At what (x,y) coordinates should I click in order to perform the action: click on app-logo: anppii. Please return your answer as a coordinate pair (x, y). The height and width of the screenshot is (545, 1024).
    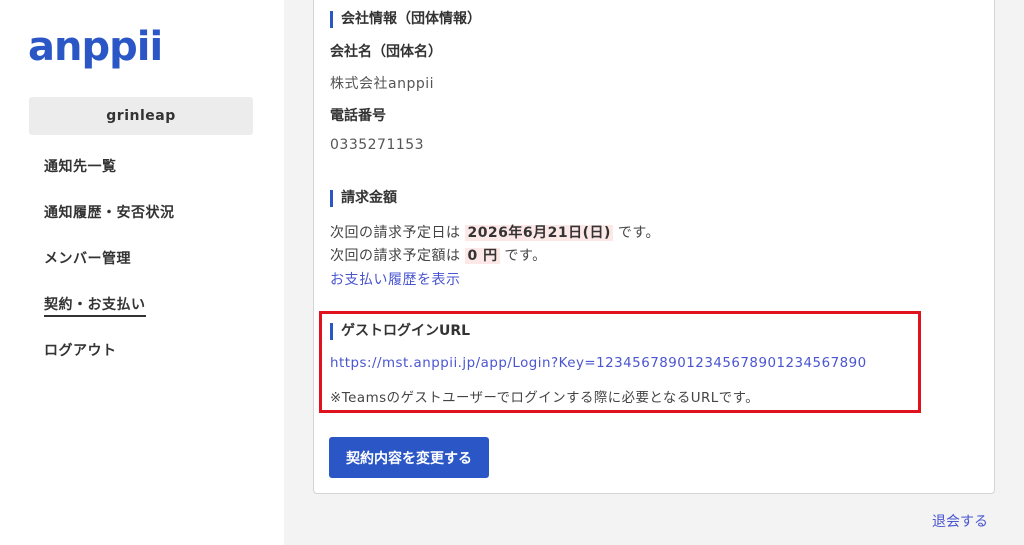
    Looking at the image, I should click on (95, 47).